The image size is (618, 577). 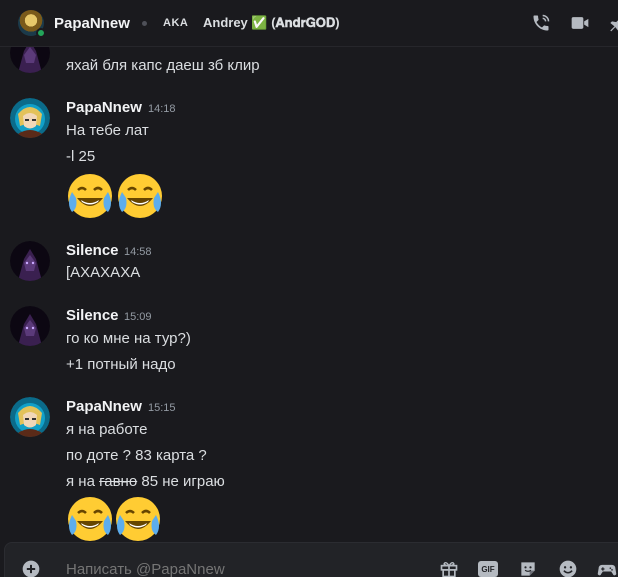 What do you see at coordinates (41, 33) in the screenshot?
I see `online-status-indicator` at bounding box center [41, 33].